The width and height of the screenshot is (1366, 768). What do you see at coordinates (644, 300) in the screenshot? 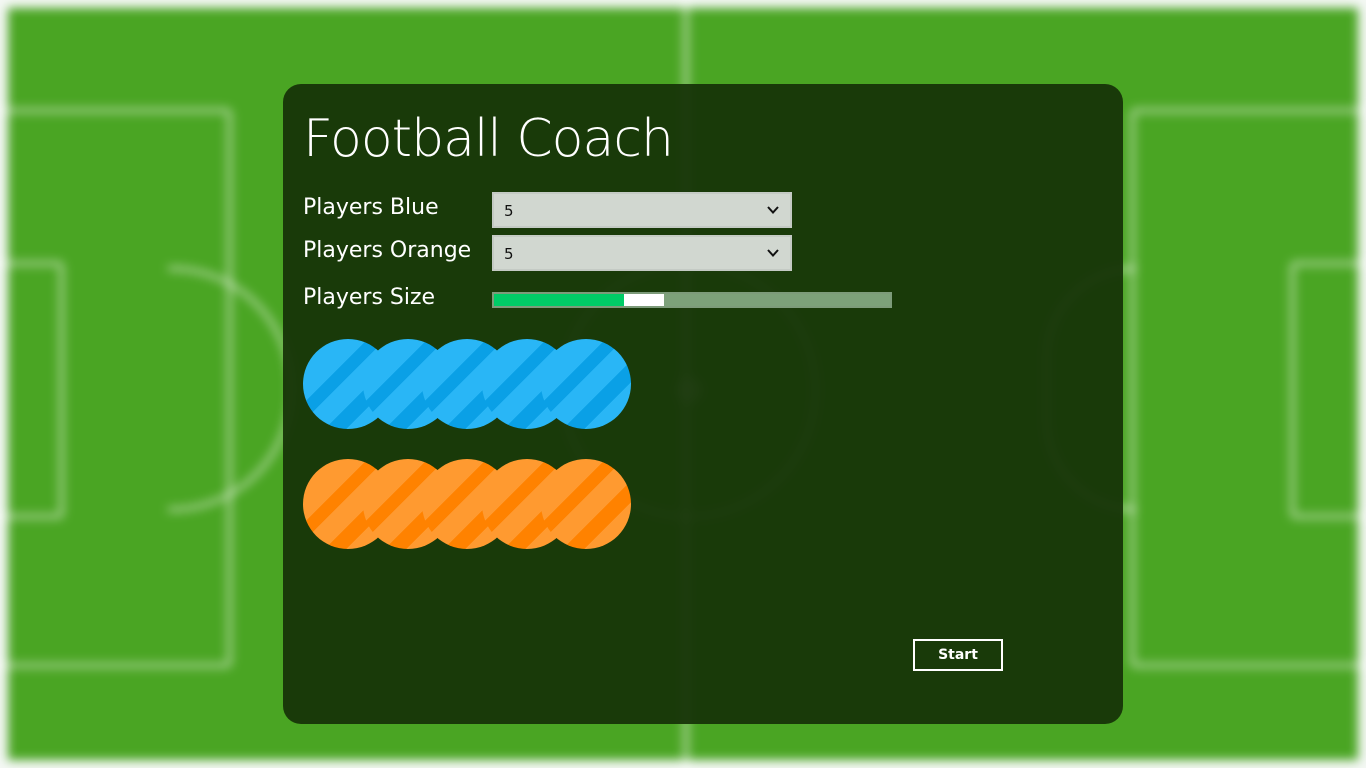
I see `slider-thumb` at bounding box center [644, 300].